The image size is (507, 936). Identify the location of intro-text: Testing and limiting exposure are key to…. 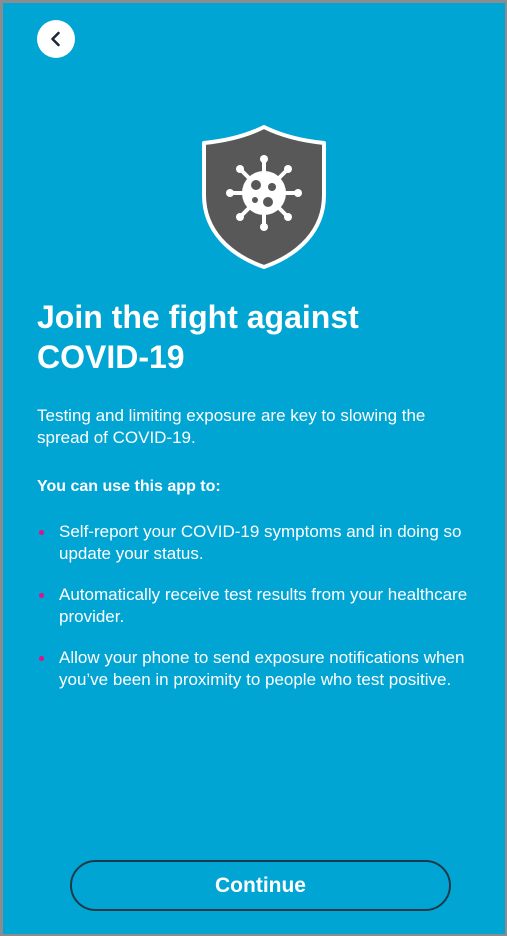
(231, 426).